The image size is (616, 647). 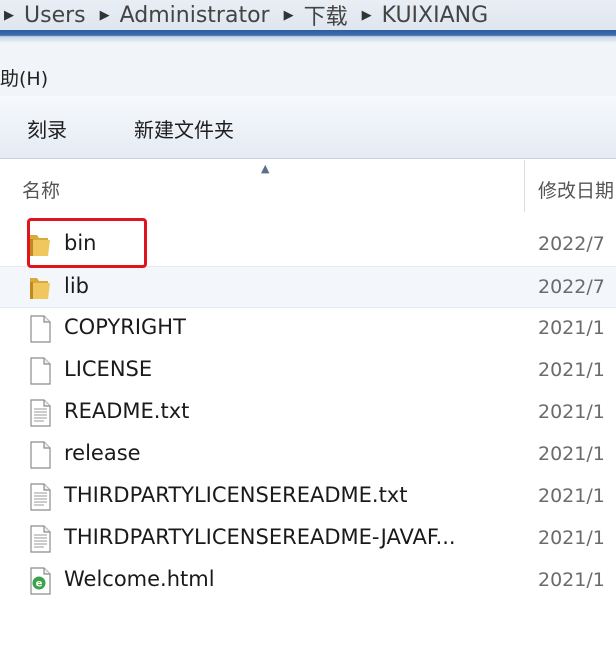 What do you see at coordinates (108, 369) in the screenshot?
I see `file-name: LICENSE` at bounding box center [108, 369].